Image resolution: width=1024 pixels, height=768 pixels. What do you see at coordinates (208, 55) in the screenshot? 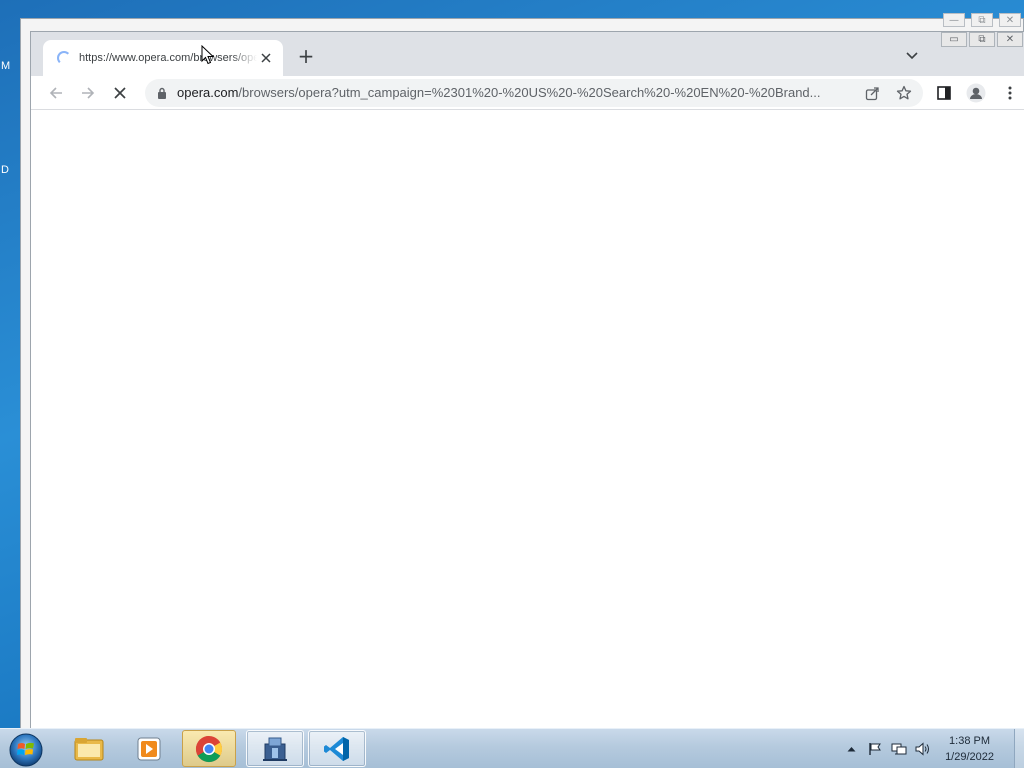
I see `mouse-cursor-icon` at bounding box center [208, 55].